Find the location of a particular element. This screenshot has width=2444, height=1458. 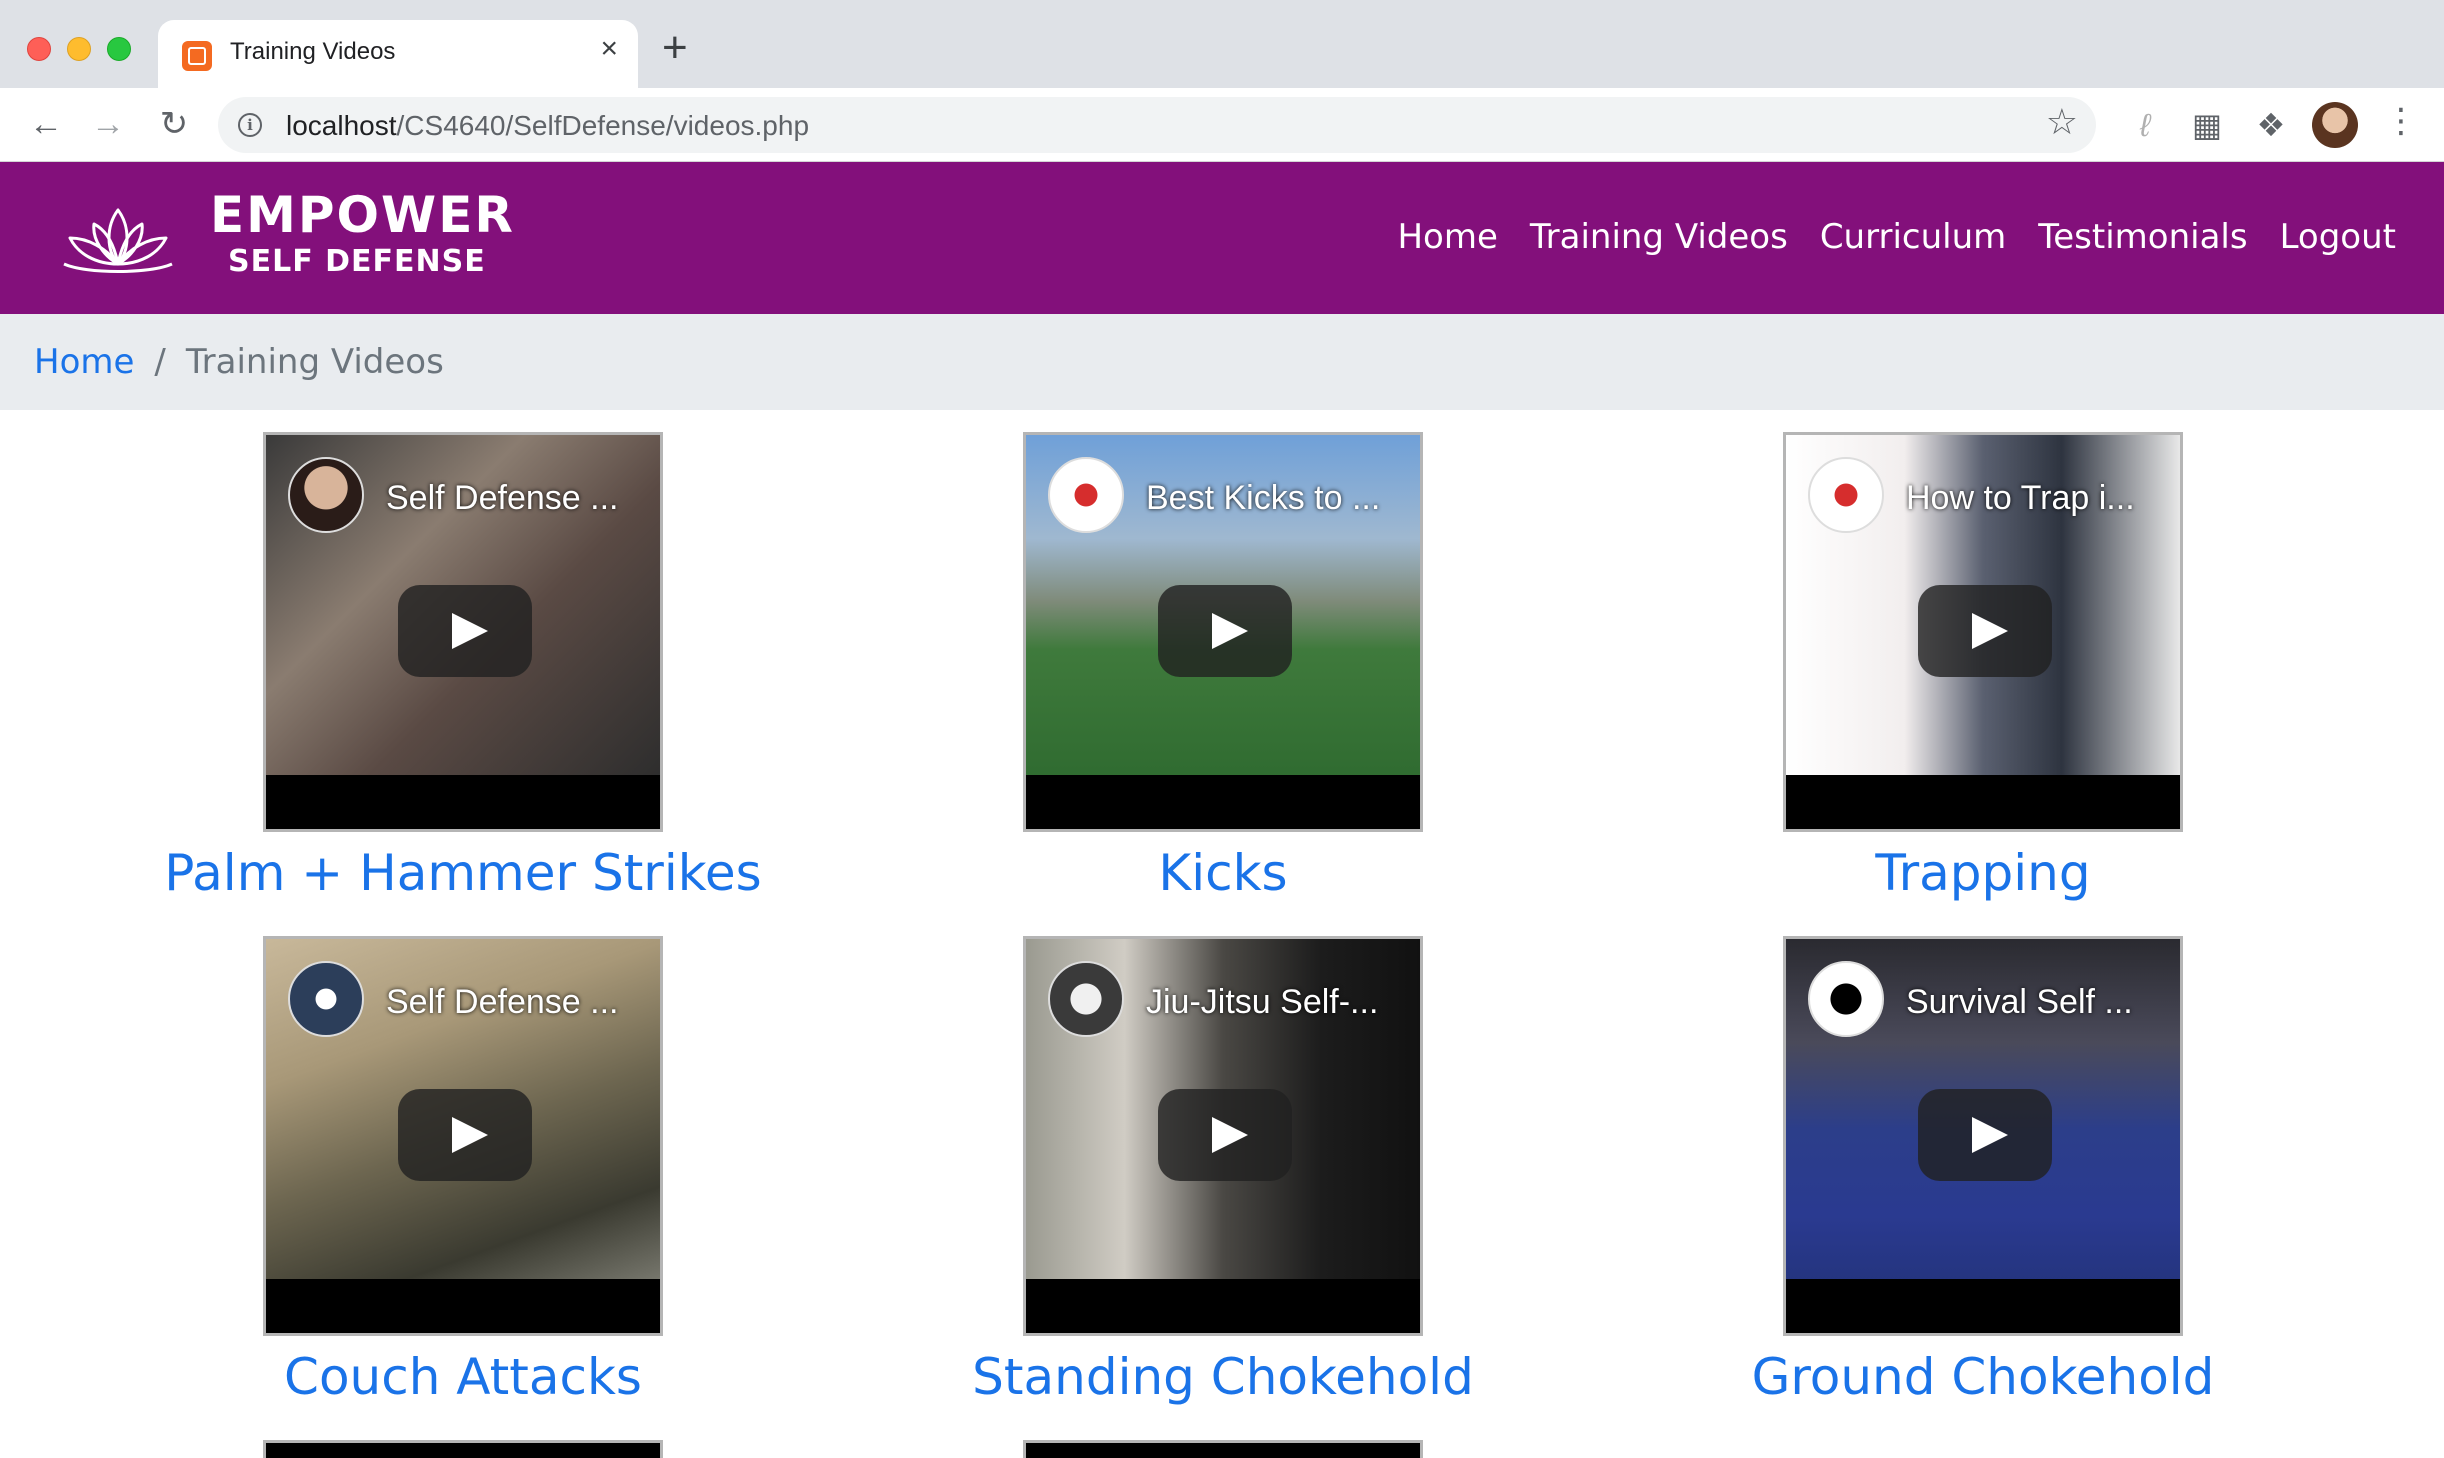

url-text: localhost/CS4640/SelfDefense/videos.php is located at coordinates (547, 126).